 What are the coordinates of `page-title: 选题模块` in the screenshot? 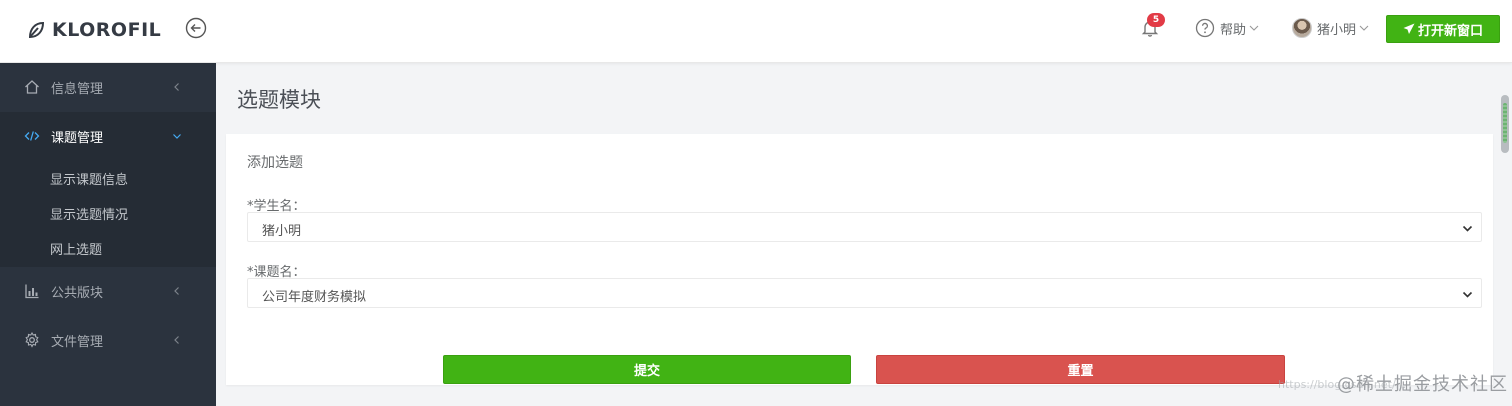 It's located at (279, 100).